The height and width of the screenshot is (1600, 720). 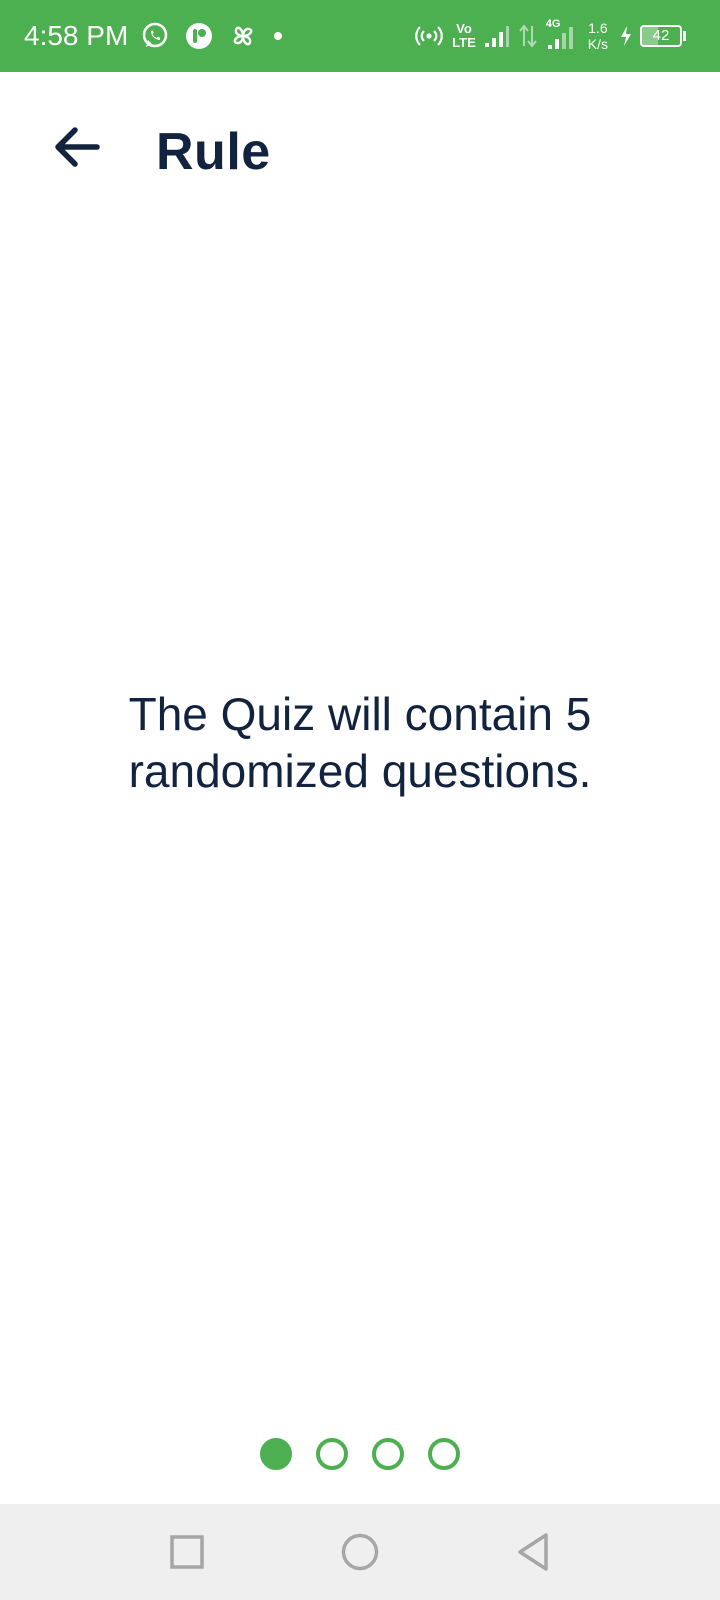 What do you see at coordinates (360, 152) in the screenshot?
I see `app-bar: Rule` at bounding box center [360, 152].